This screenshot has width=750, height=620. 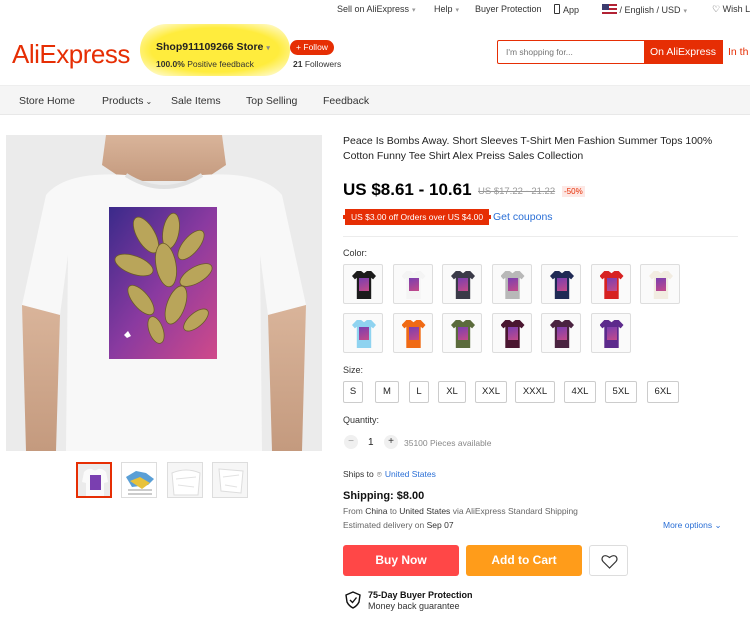 I want to click on nav-feedback: Feedback, so click(x=346, y=101).